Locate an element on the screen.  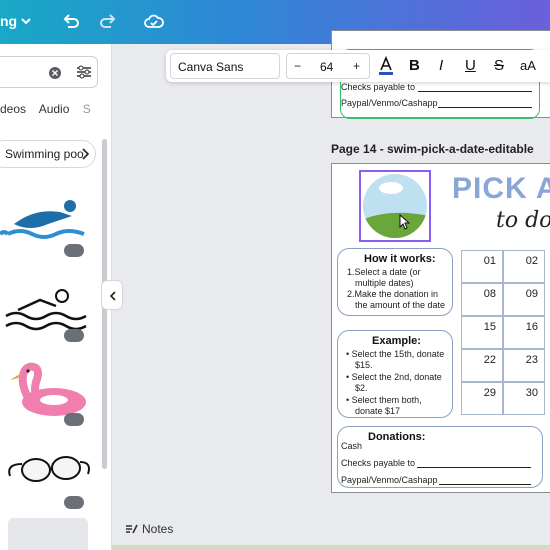
collapse-panel-button is located at coordinates (112, 295).